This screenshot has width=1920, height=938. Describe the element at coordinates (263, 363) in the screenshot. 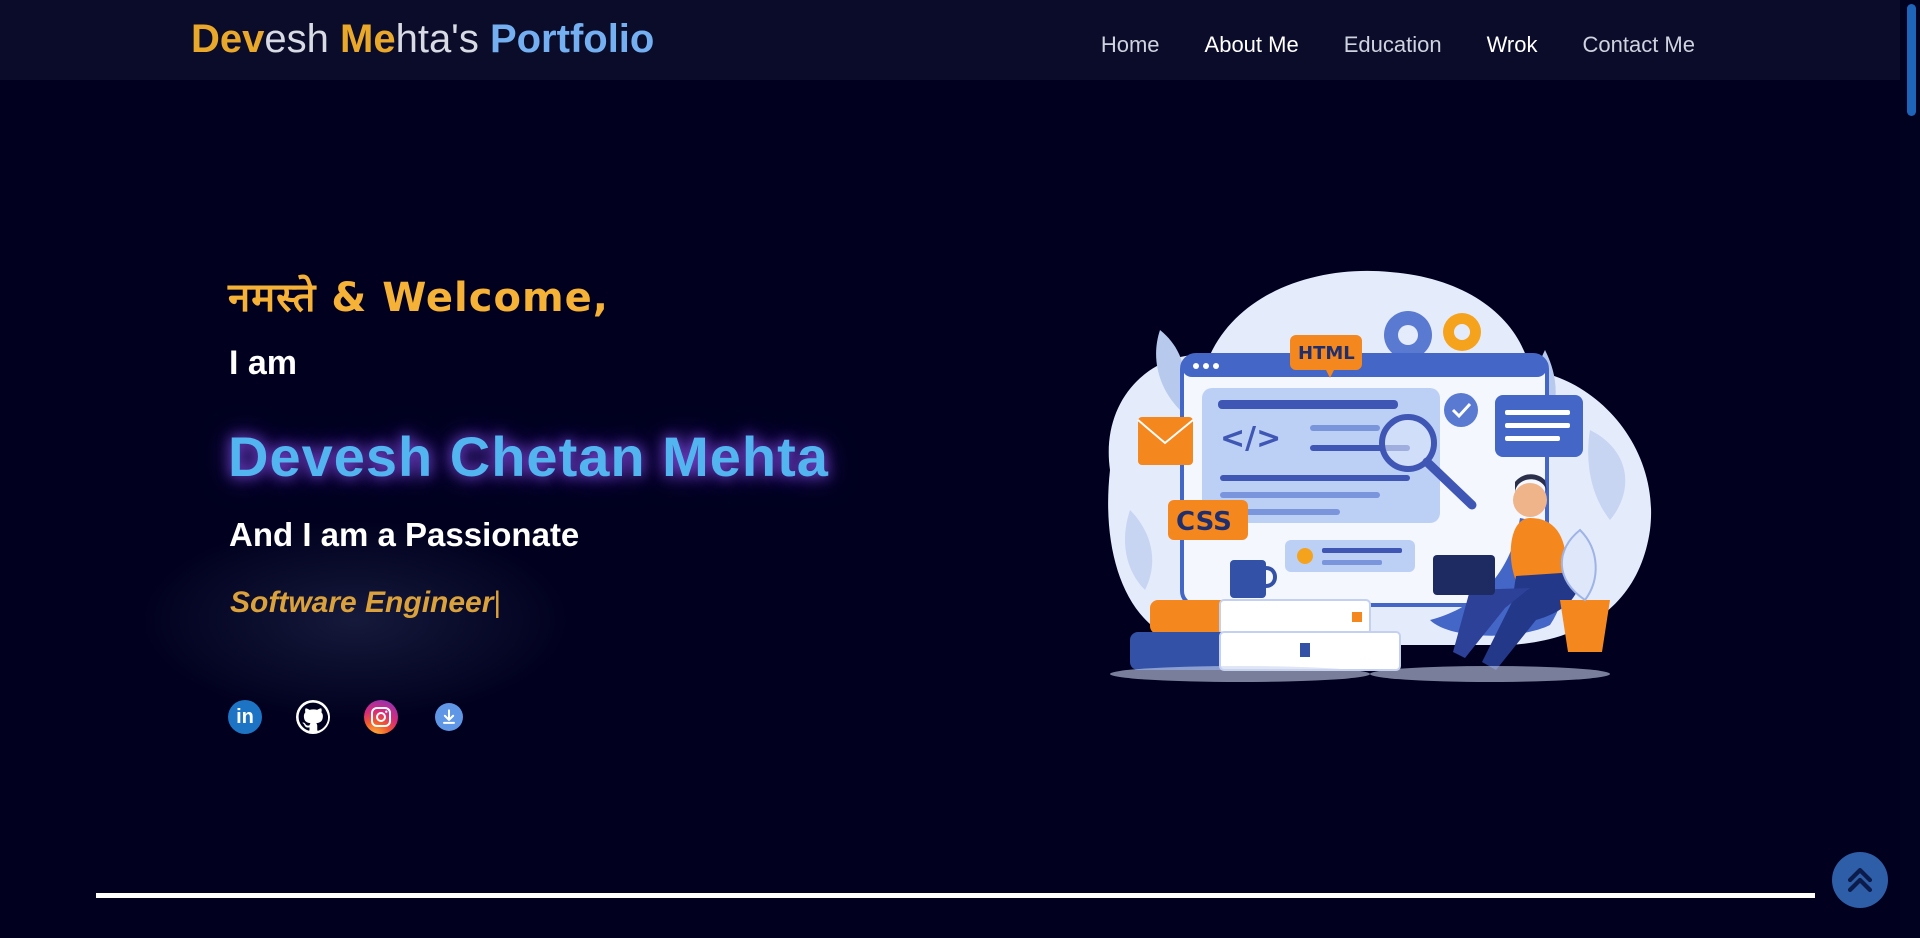

I see `intro-text: I am` at that location.